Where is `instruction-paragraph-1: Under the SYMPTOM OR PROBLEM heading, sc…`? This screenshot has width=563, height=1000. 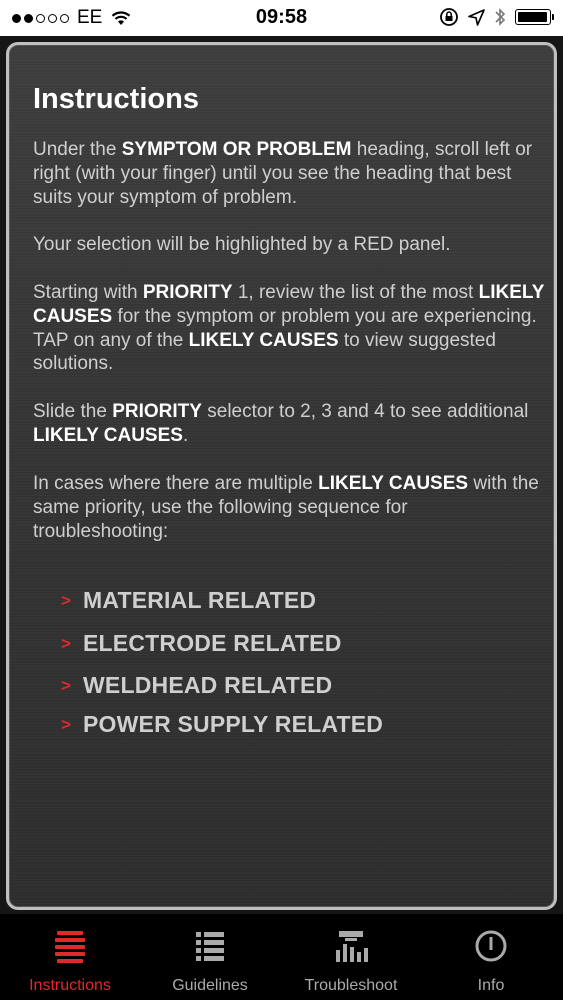 instruction-paragraph-1: Under the SYMPTOM OR PROBLEM heading, sc… is located at coordinates (283, 173).